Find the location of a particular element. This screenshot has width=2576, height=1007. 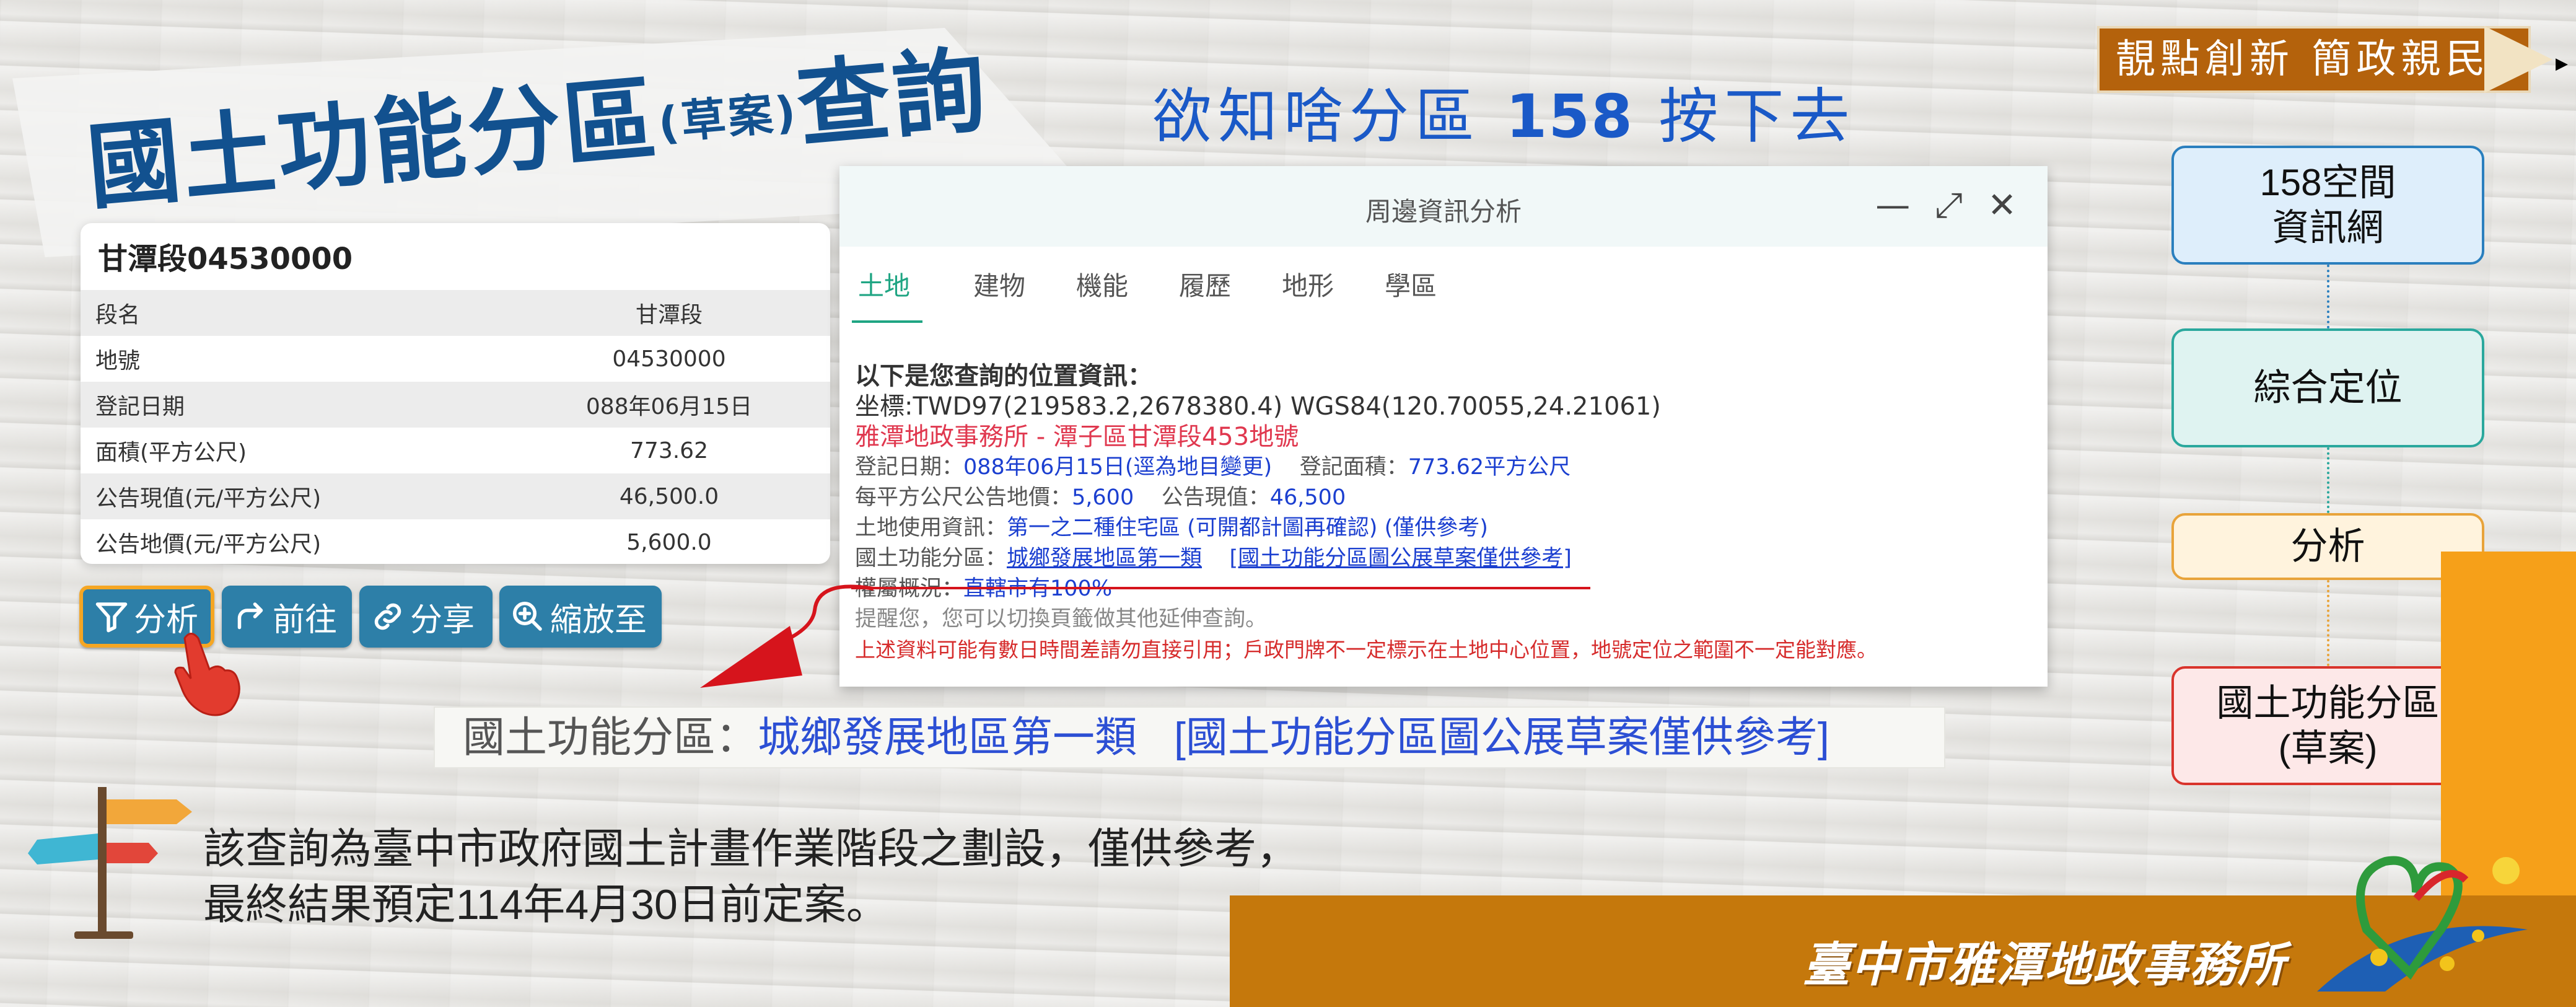

row-value: 04530000 is located at coordinates (669, 359).